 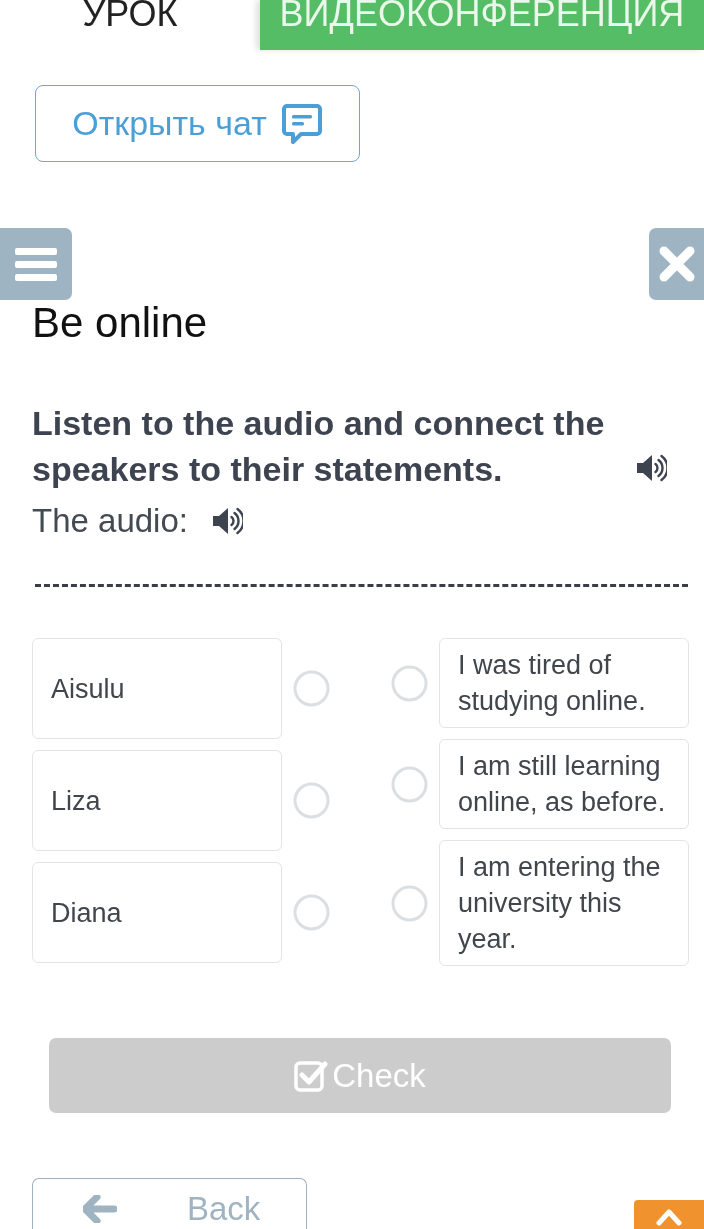 I want to click on chat-icon, so click(x=301, y=123).